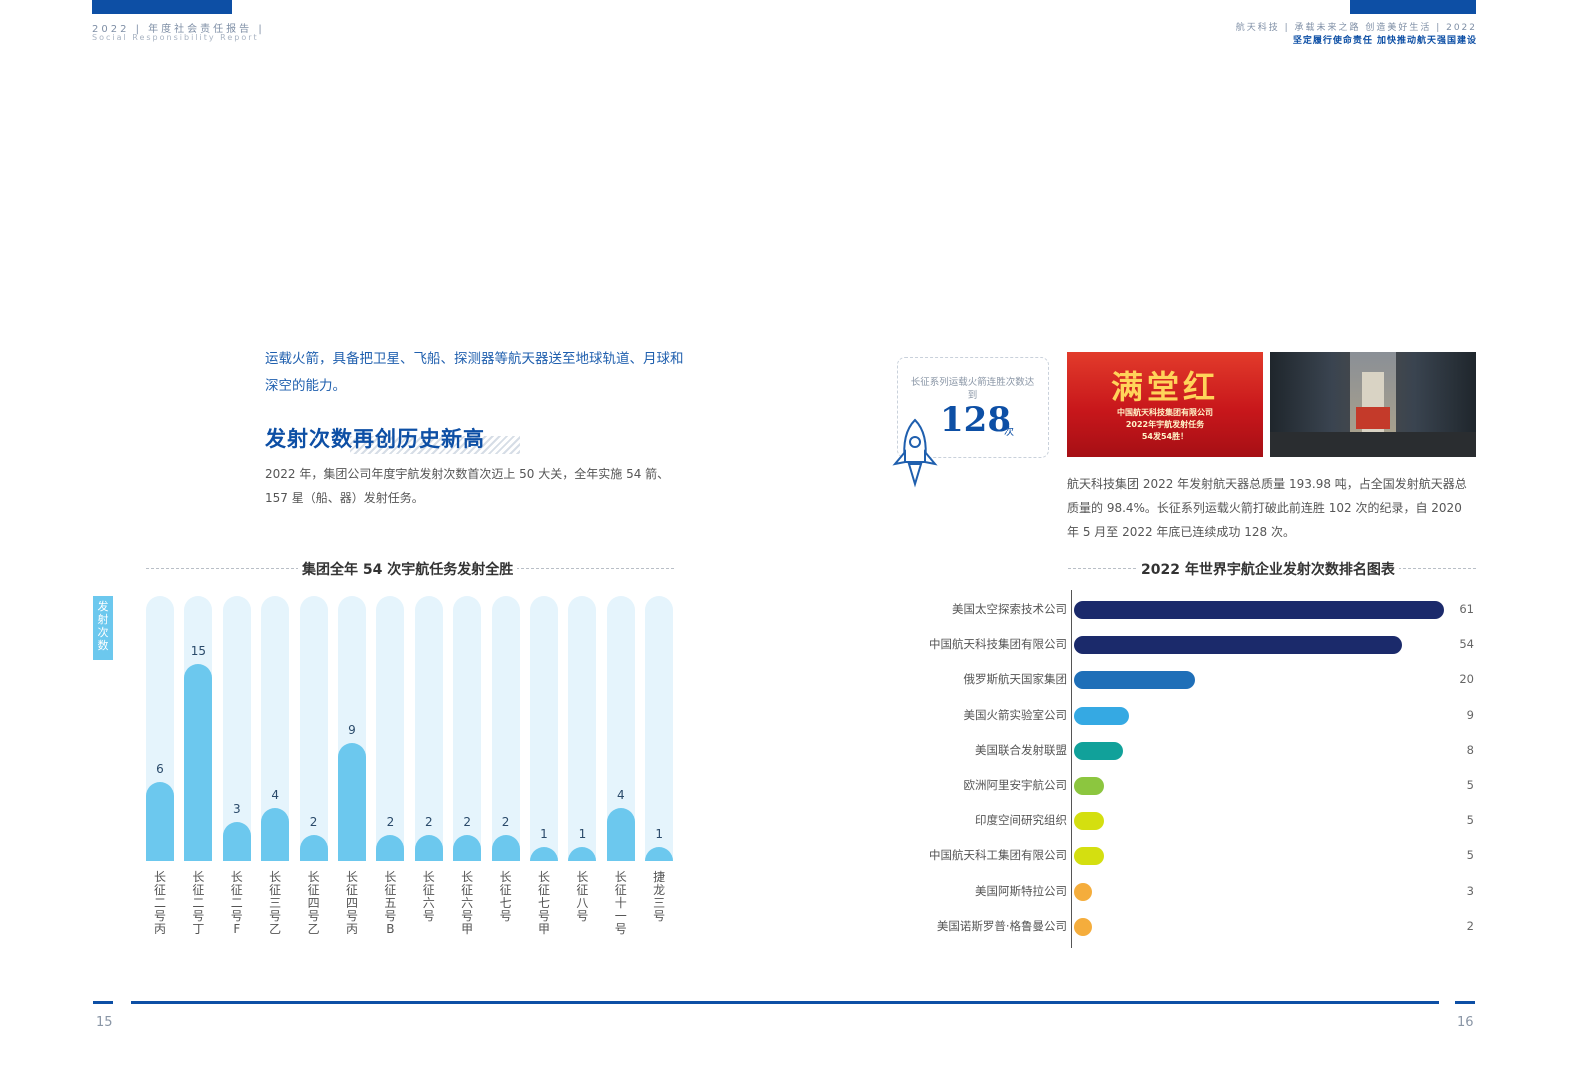 This screenshot has width=1587, height=1077. I want to click on ranking-category-label: 中国航天科工集团有限公司, so click(998, 855).